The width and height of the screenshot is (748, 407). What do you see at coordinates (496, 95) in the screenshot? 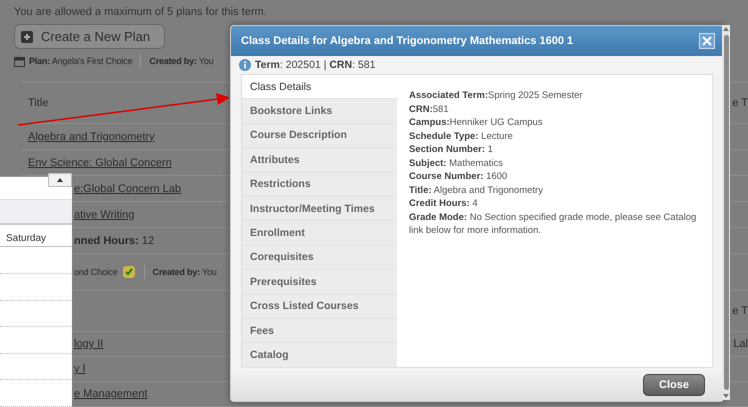
I see `detail-line: Associated Term:Spring 2025 Semester` at bounding box center [496, 95].